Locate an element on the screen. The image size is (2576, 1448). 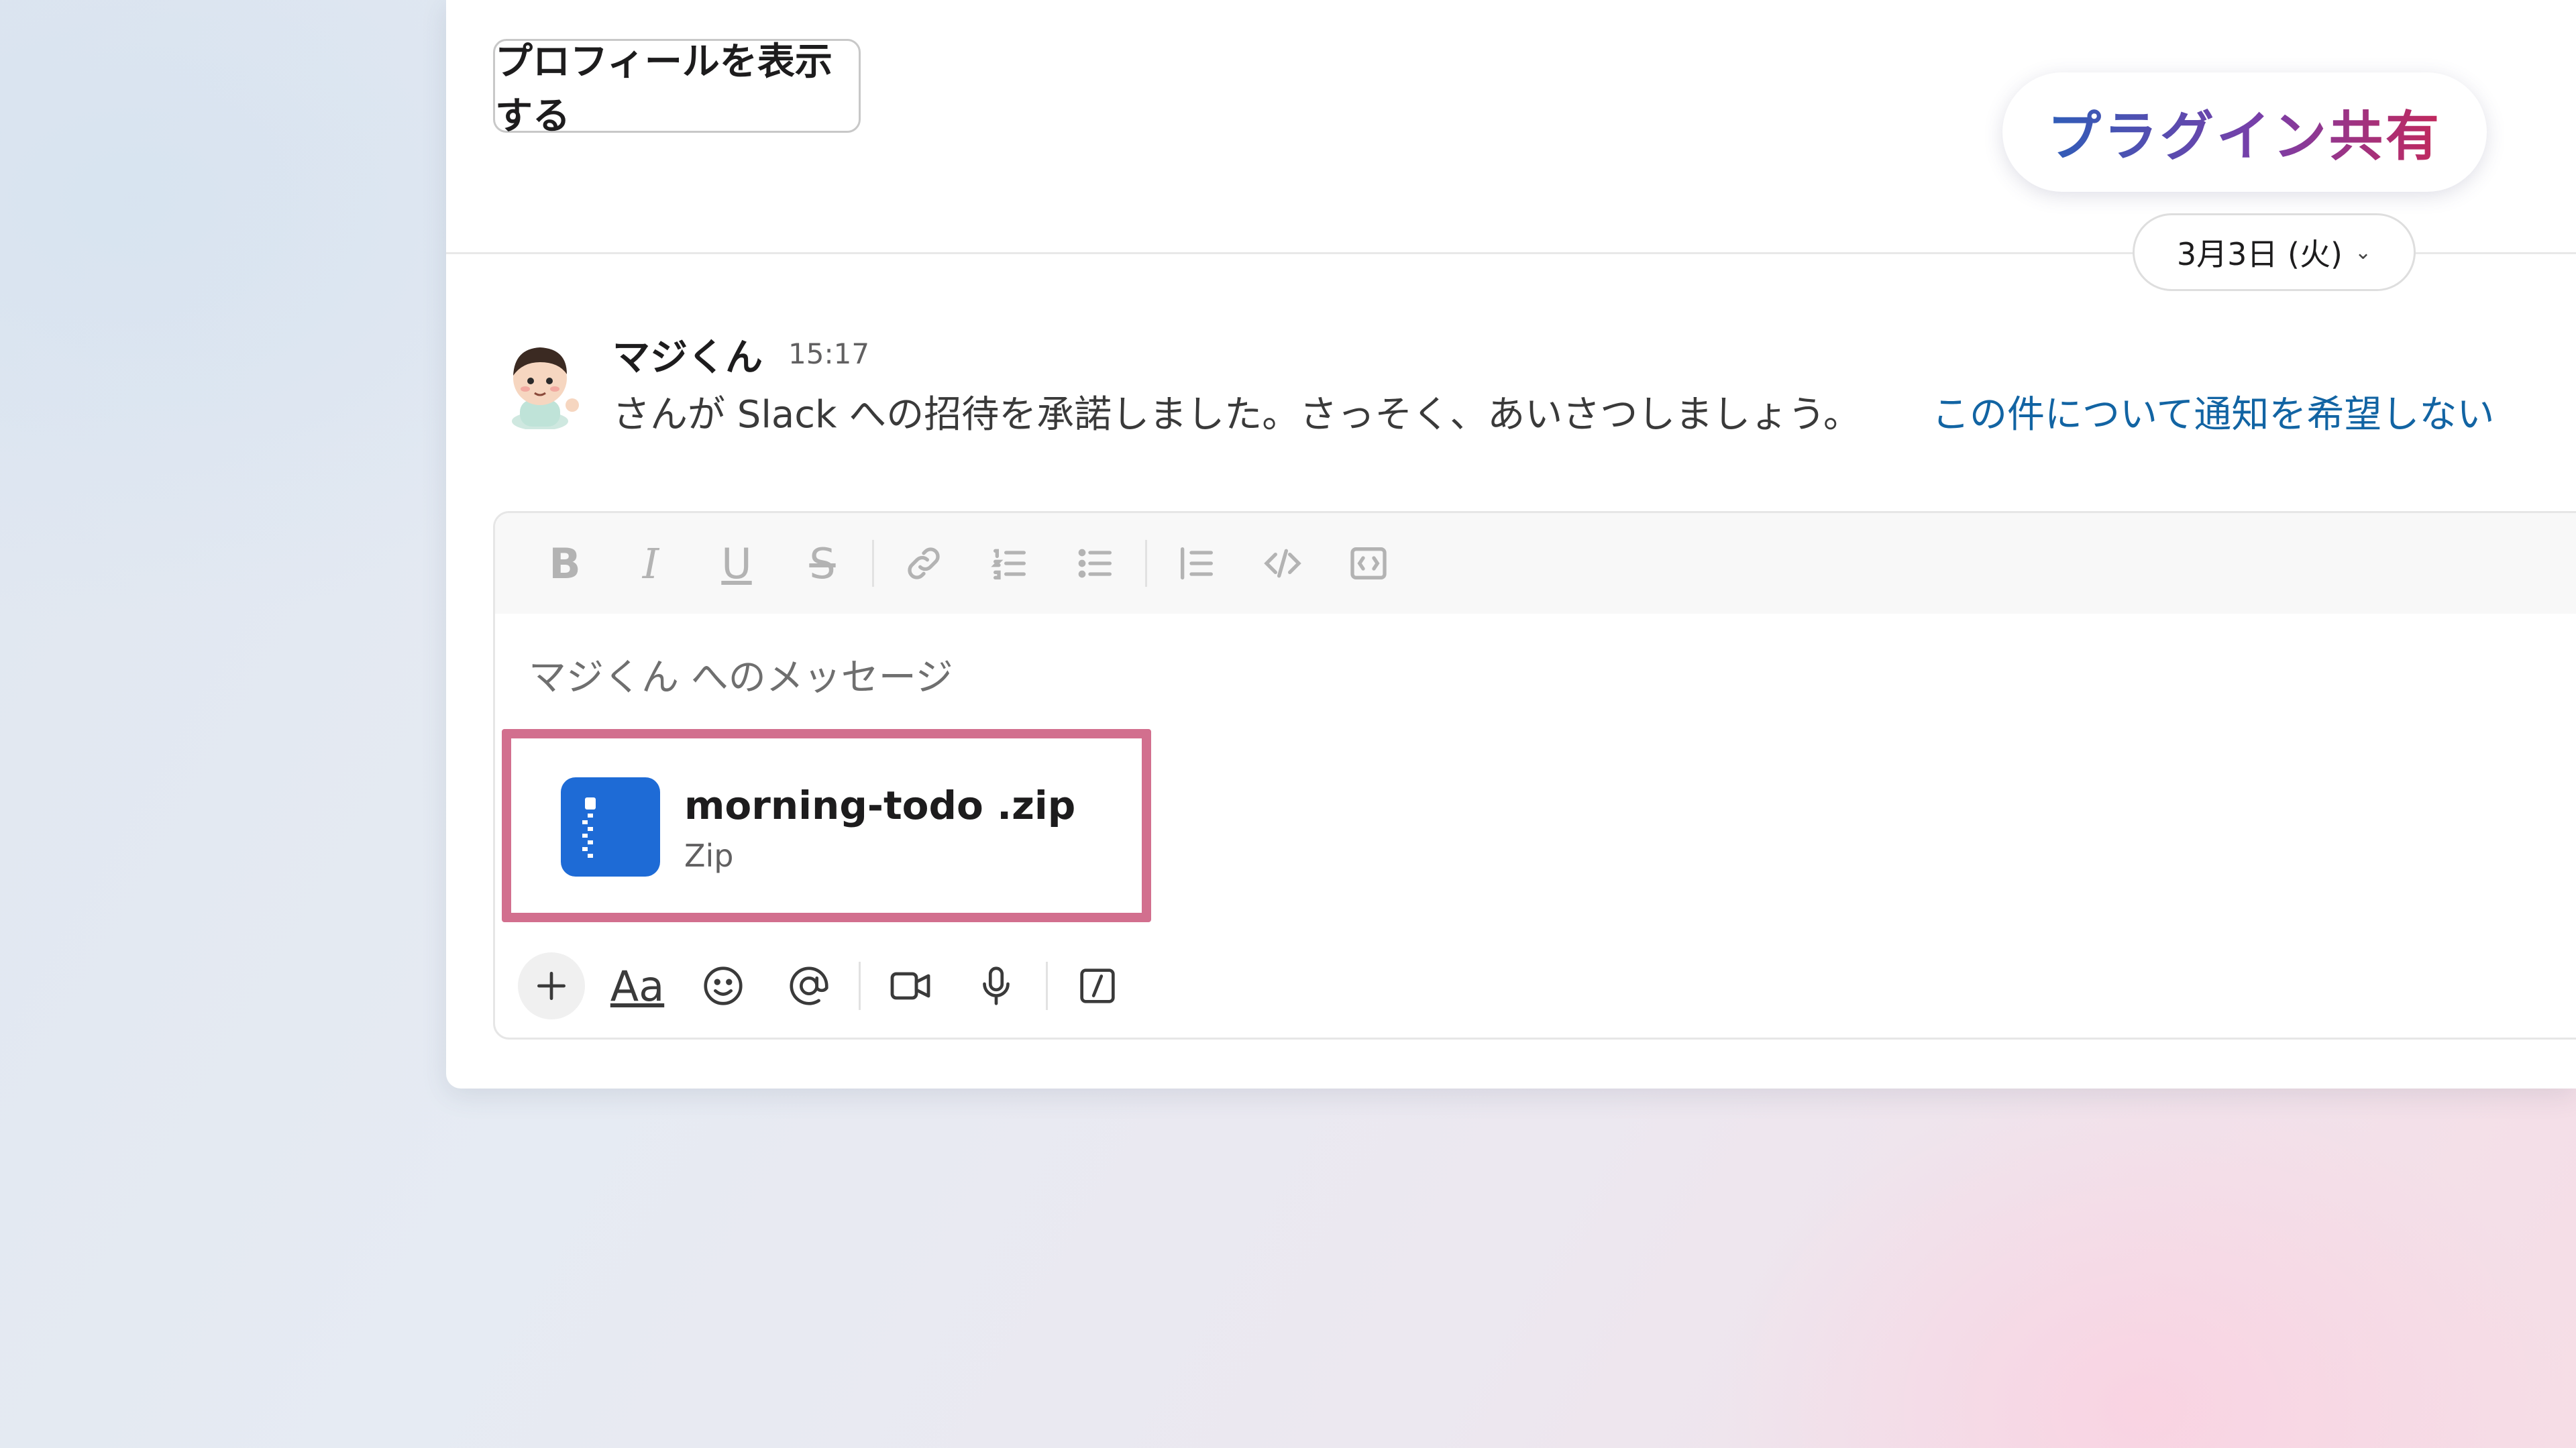
strikethrough-icon: S is located at coordinates (822, 563).